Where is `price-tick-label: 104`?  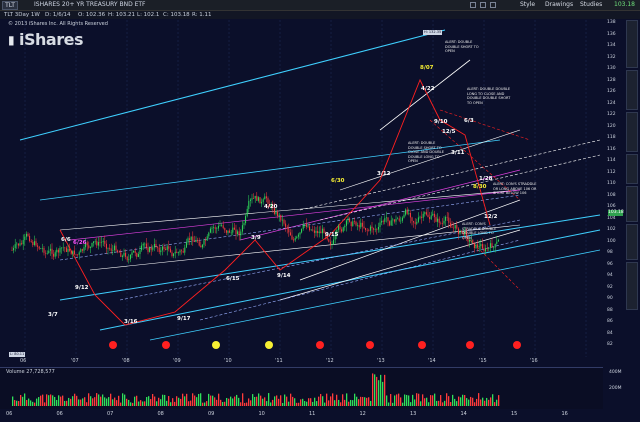
price-tick-label: 104 is located at coordinates (611, 218).